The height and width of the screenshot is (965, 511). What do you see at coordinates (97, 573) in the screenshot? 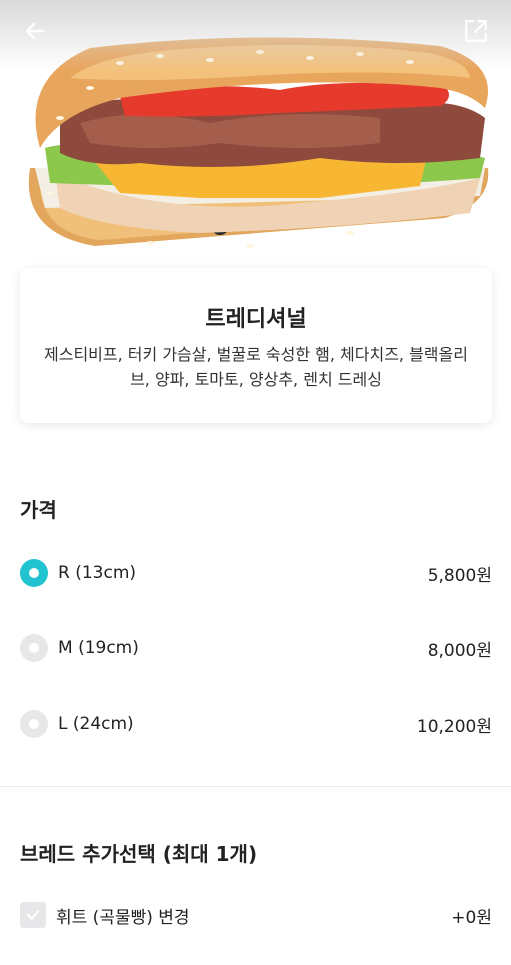
I see `option-label: R (13cm)` at bounding box center [97, 573].